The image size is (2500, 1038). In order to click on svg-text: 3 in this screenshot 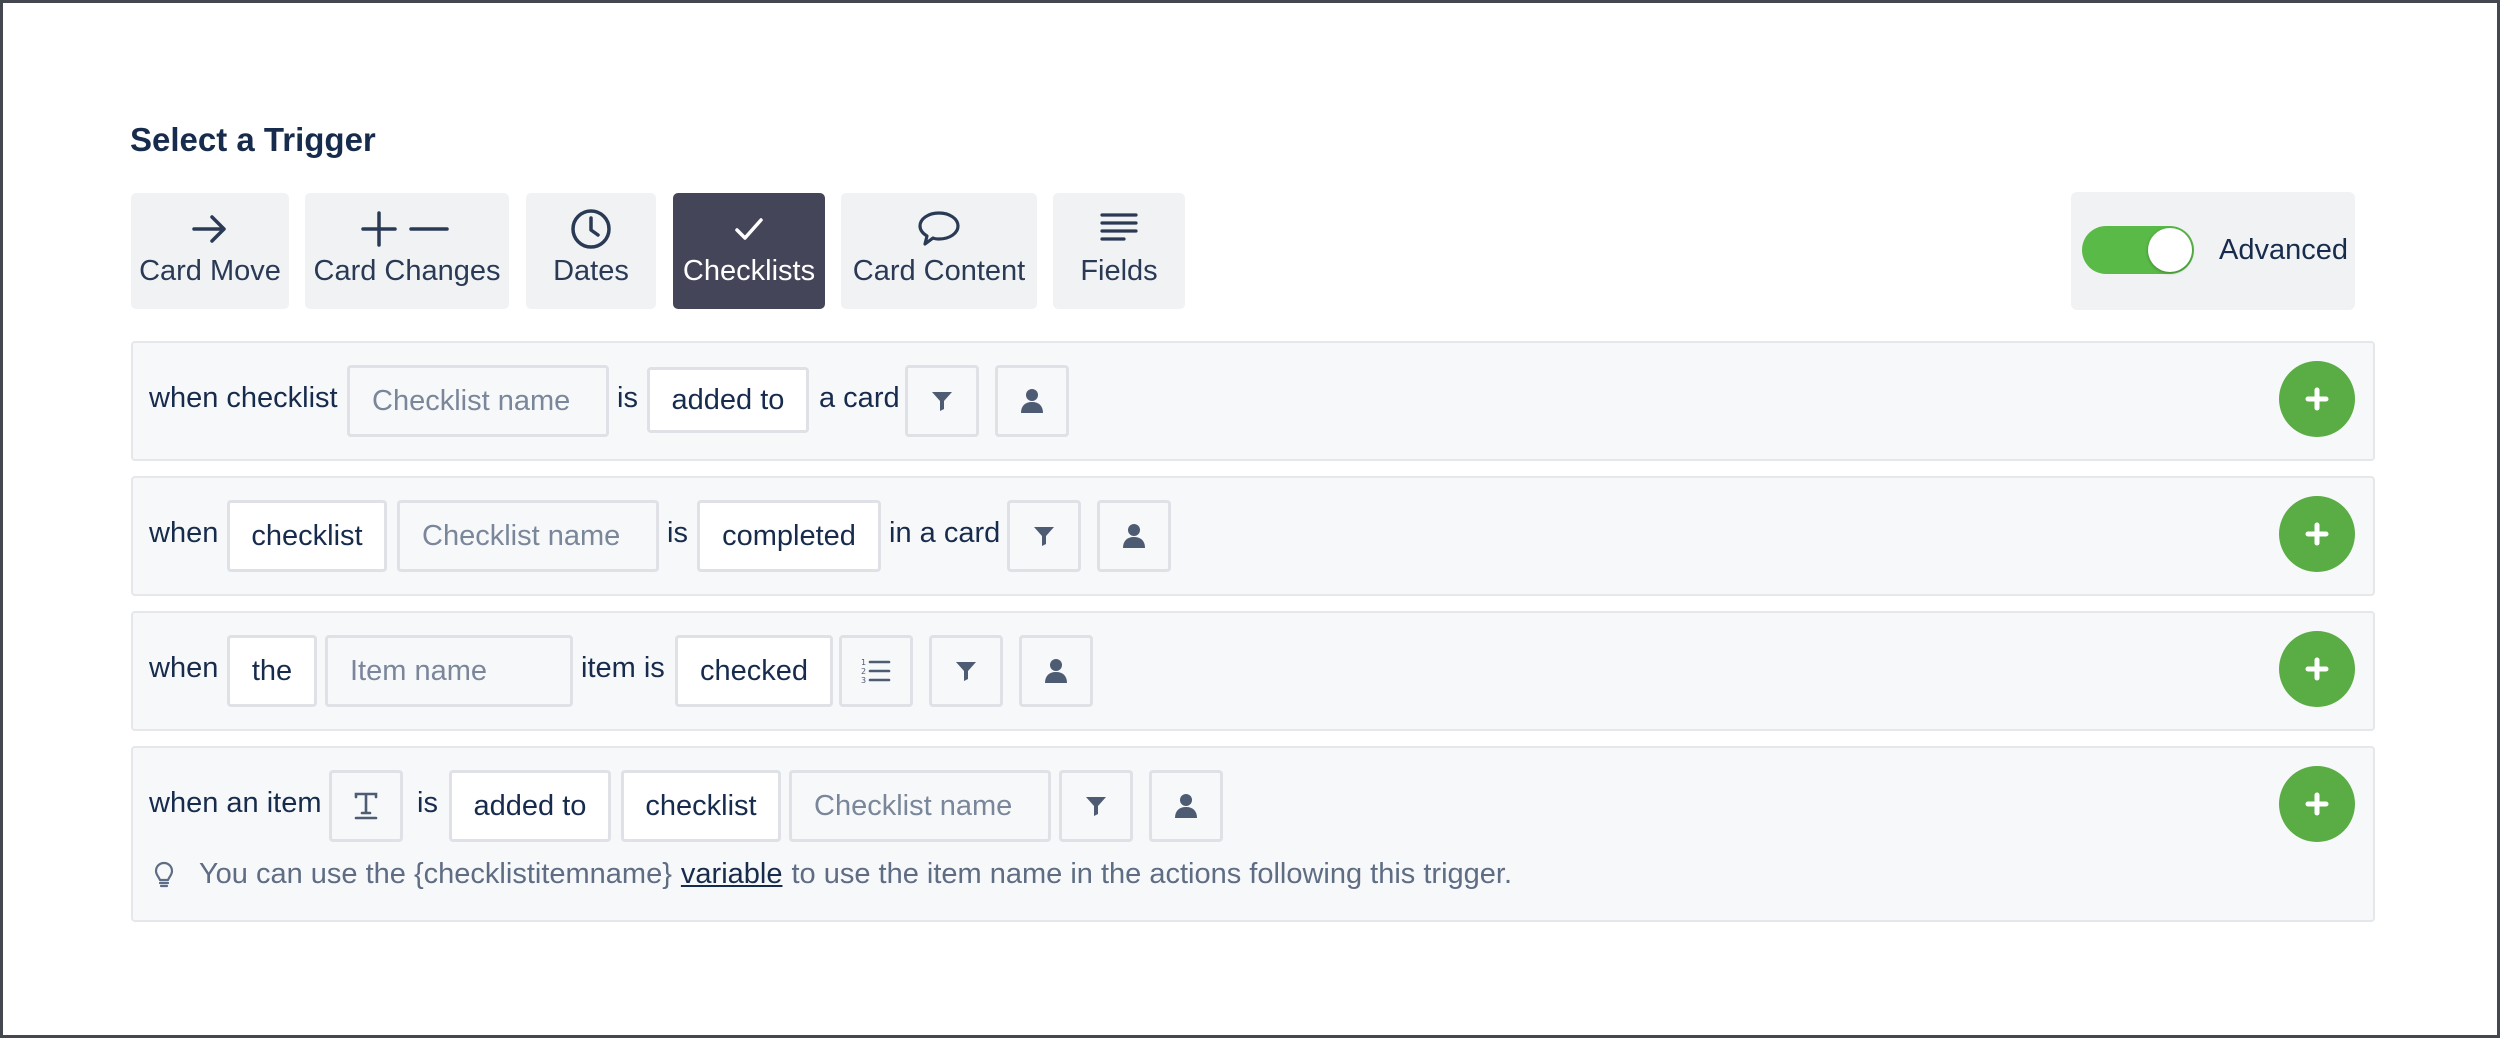, I will do `click(863, 680)`.